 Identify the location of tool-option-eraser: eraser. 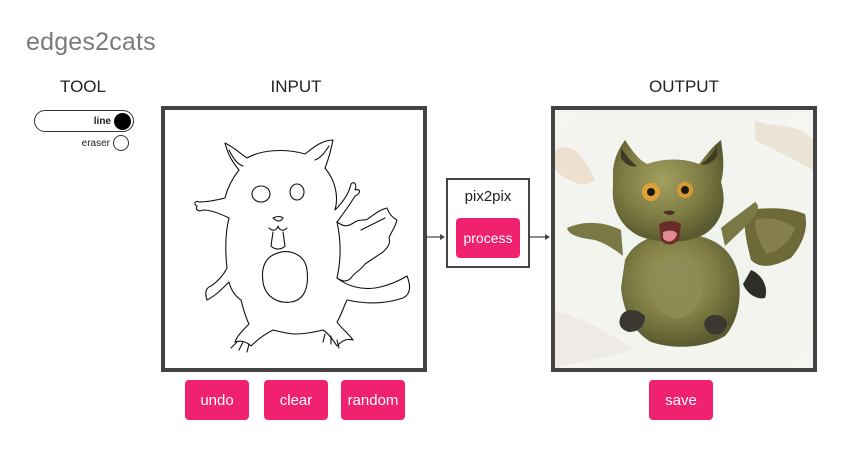
(84, 143).